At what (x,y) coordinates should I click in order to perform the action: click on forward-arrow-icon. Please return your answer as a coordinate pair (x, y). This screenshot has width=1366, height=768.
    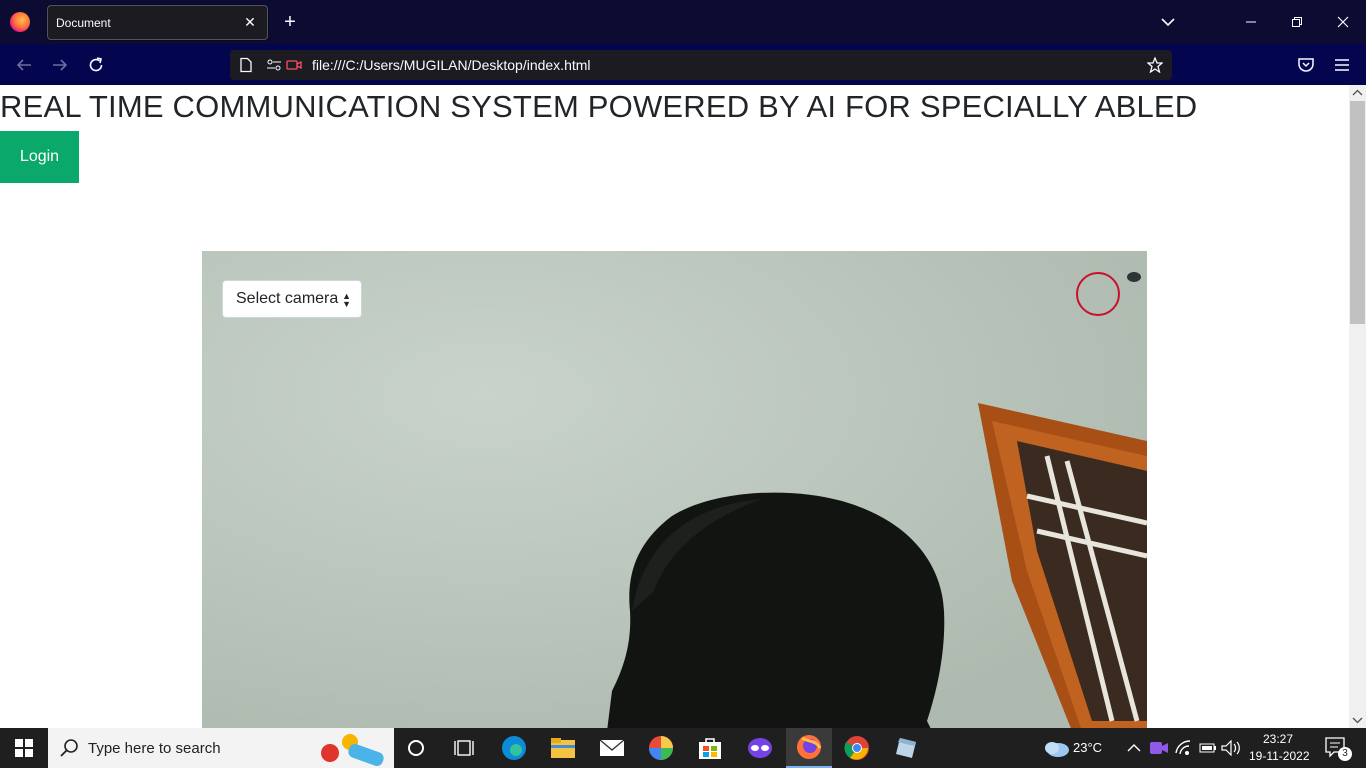
    Looking at the image, I should click on (60, 65).